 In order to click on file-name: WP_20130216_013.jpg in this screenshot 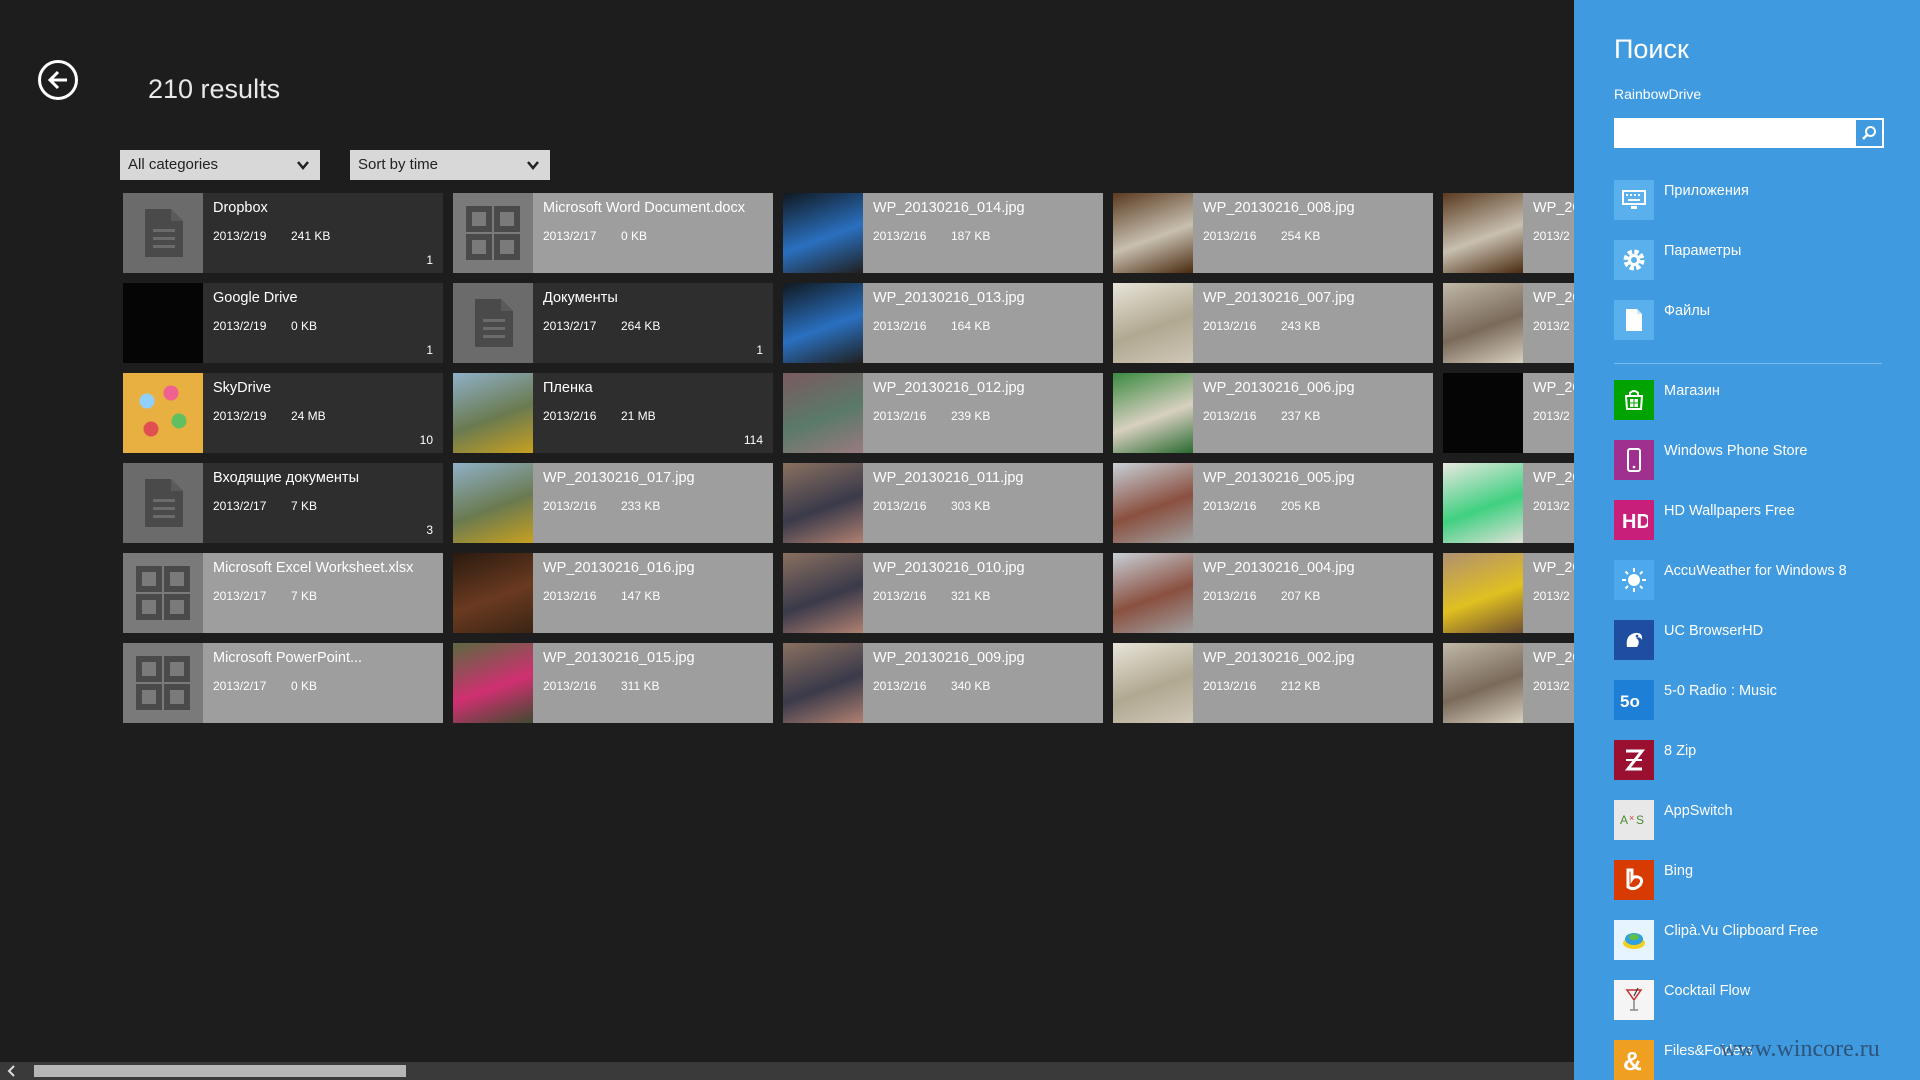, I will do `click(949, 298)`.